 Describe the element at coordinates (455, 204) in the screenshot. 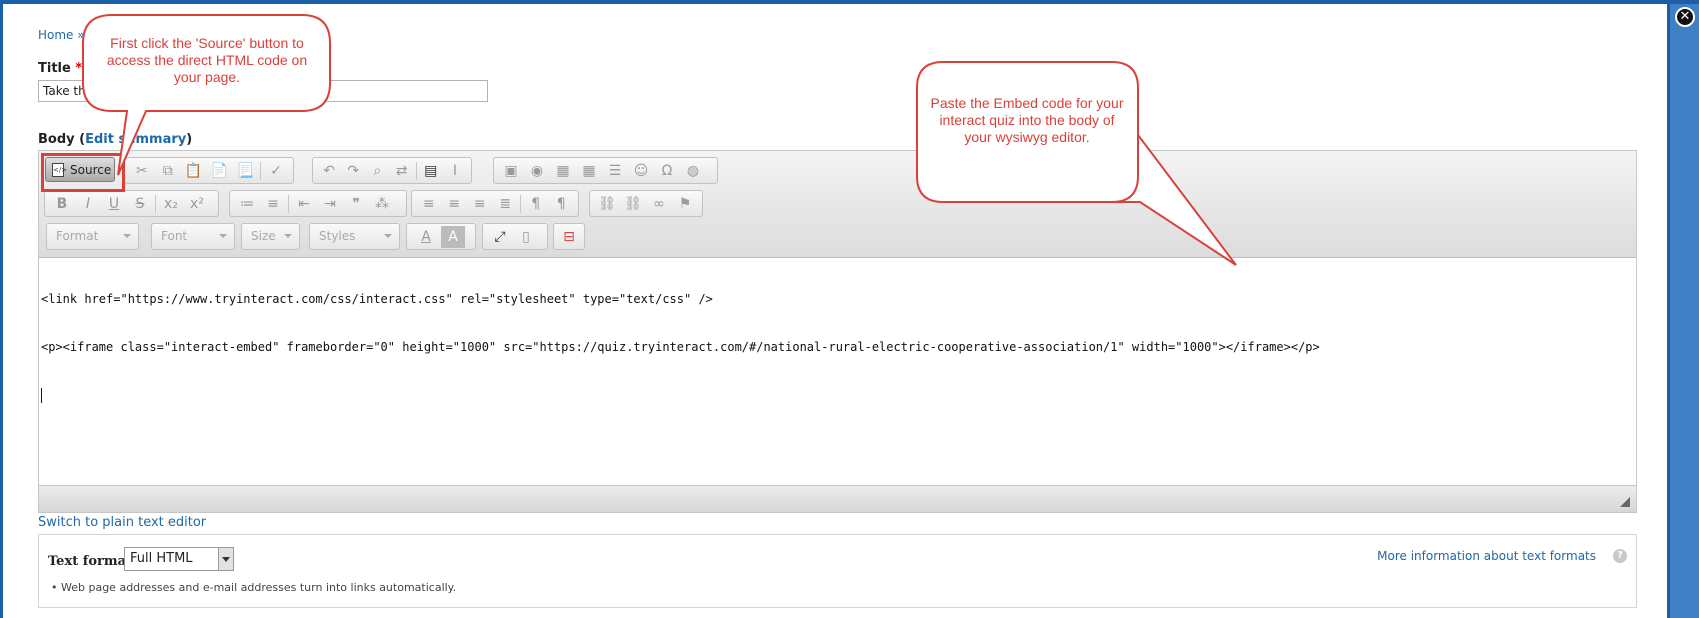

I see `align-center-icon: ≡` at that location.